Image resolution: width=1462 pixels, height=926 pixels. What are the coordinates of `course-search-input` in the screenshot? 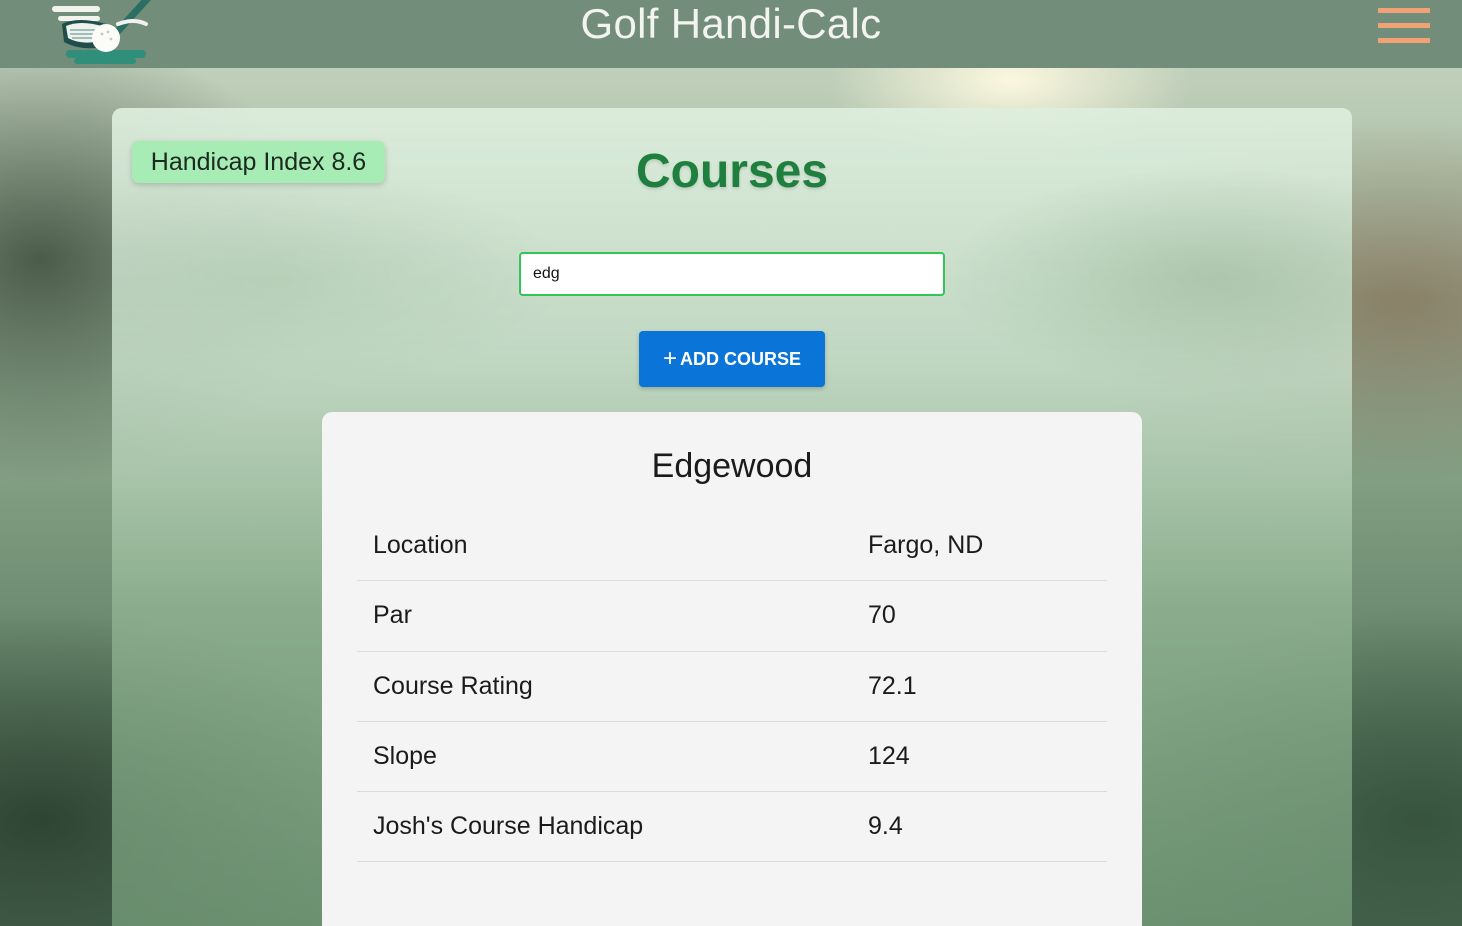 It's located at (732, 274).